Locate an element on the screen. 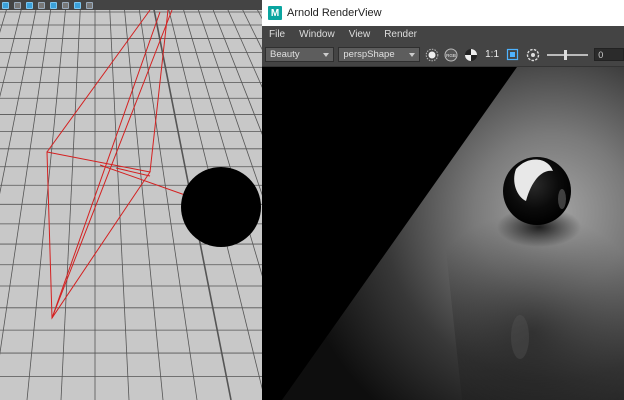  render-button is located at coordinates (432, 55).